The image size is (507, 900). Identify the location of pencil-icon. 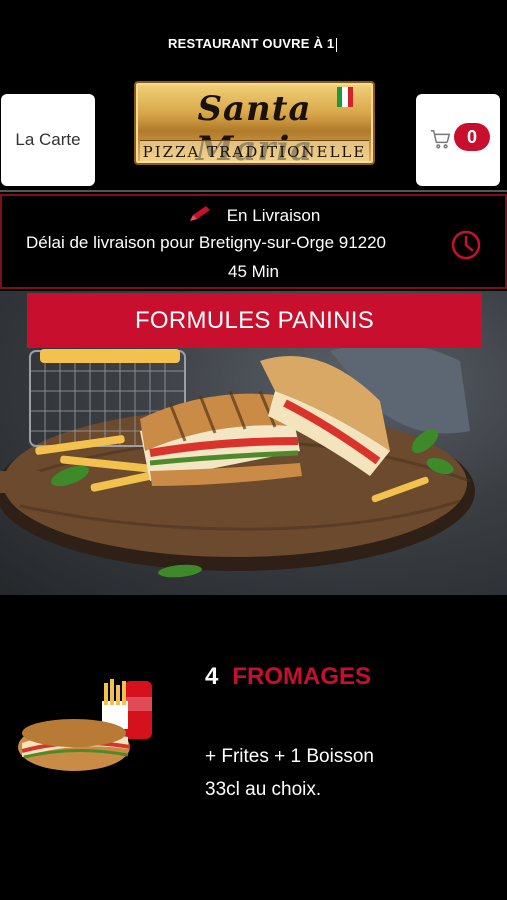
(199, 213).